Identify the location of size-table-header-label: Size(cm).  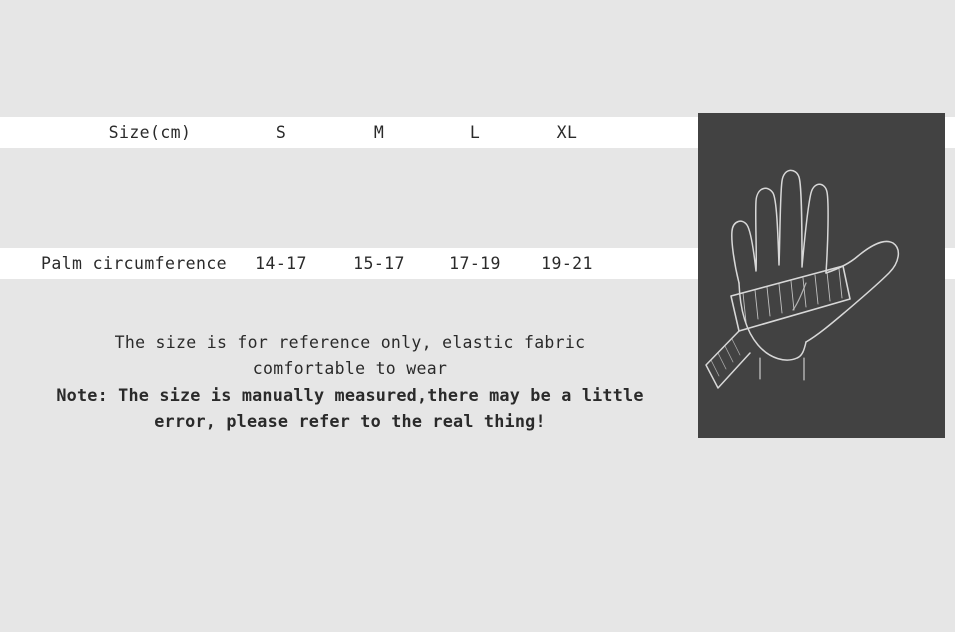
(150, 132).